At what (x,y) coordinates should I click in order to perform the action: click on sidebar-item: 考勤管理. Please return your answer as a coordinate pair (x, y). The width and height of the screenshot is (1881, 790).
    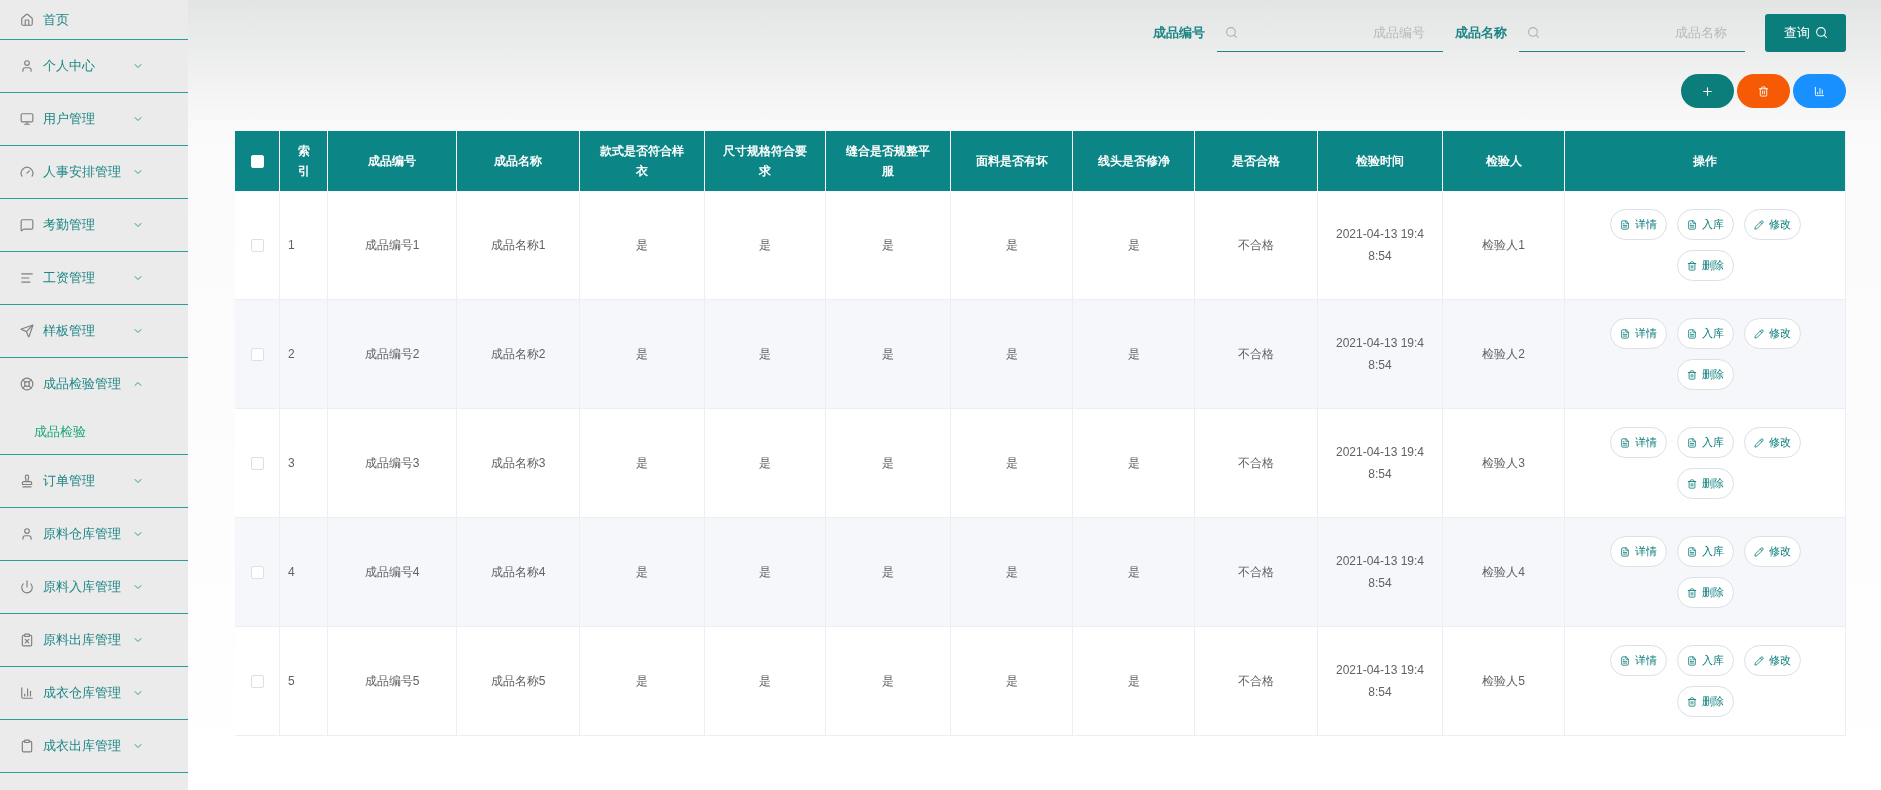
    Looking at the image, I should click on (94, 225).